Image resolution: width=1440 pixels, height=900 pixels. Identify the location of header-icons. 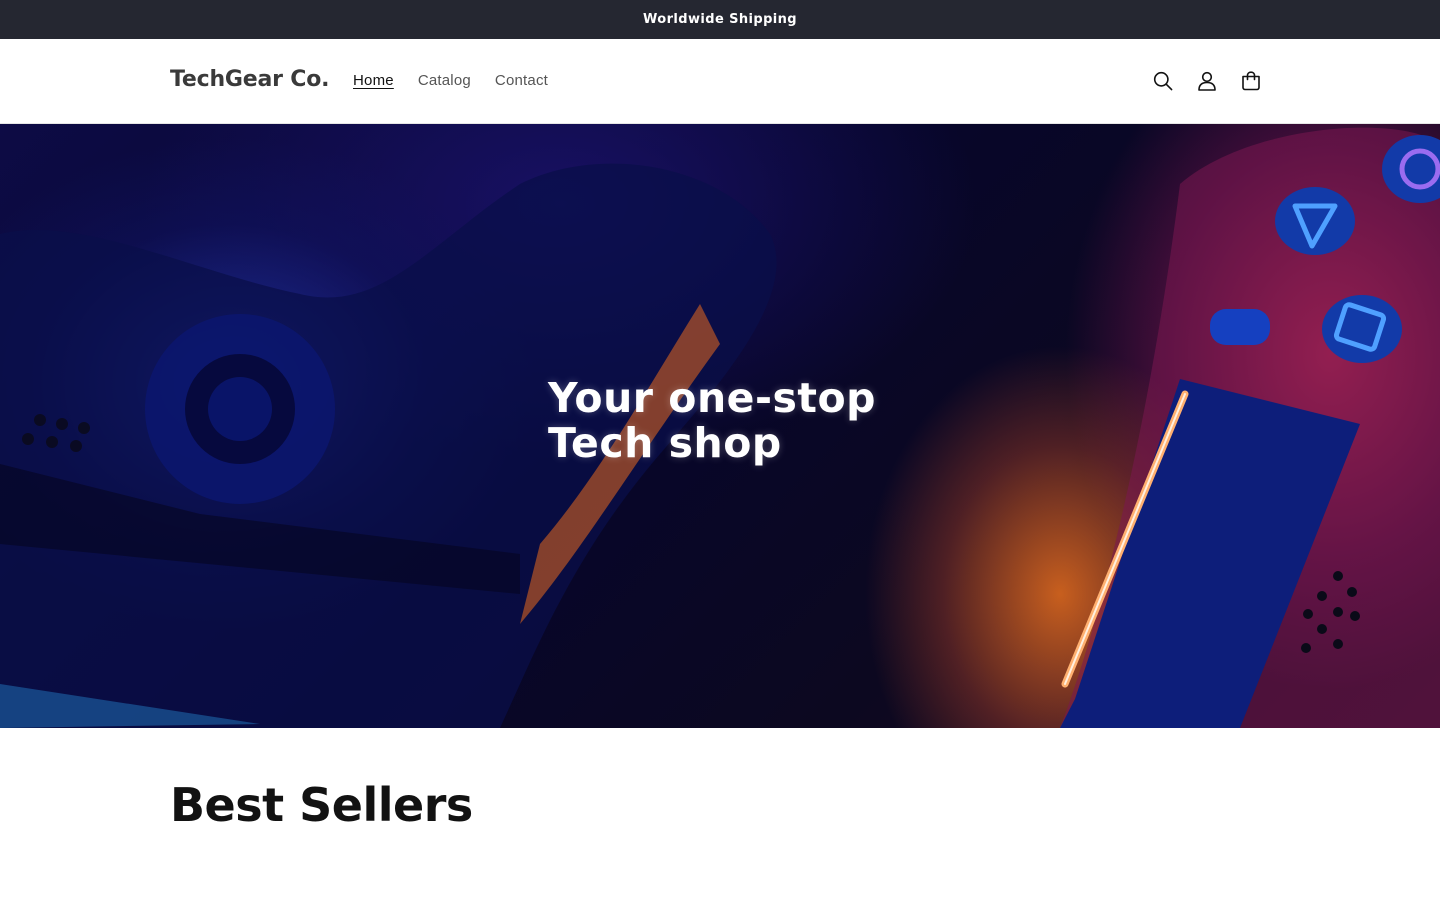
(1207, 81).